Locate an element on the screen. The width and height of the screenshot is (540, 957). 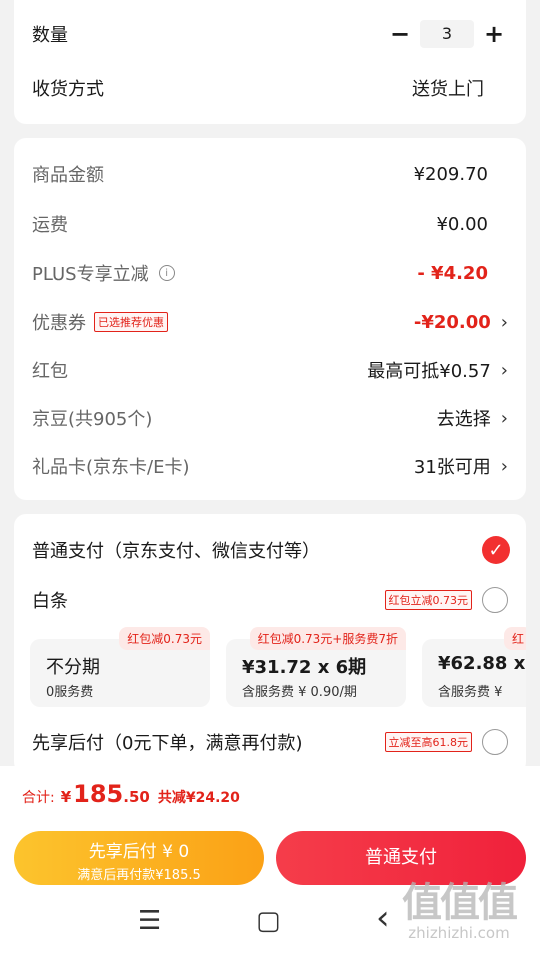
pay-later-discount-badge: 立减至高61.8元 is located at coordinates (428, 742).